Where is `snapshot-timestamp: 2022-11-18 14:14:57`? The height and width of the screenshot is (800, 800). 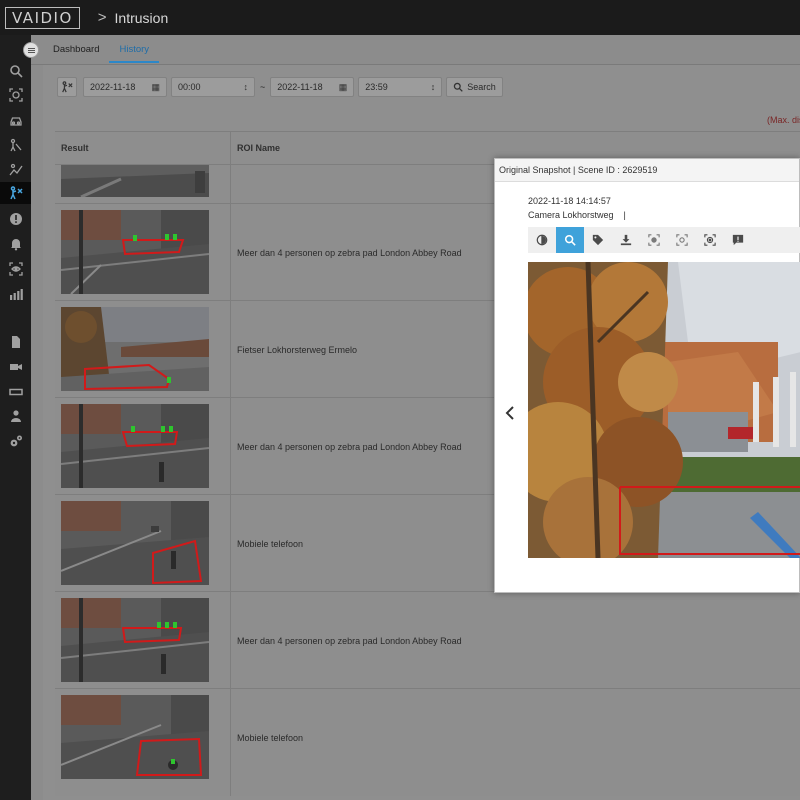 snapshot-timestamp: 2022-11-18 14:14:57 is located at coordinates (569, 201).